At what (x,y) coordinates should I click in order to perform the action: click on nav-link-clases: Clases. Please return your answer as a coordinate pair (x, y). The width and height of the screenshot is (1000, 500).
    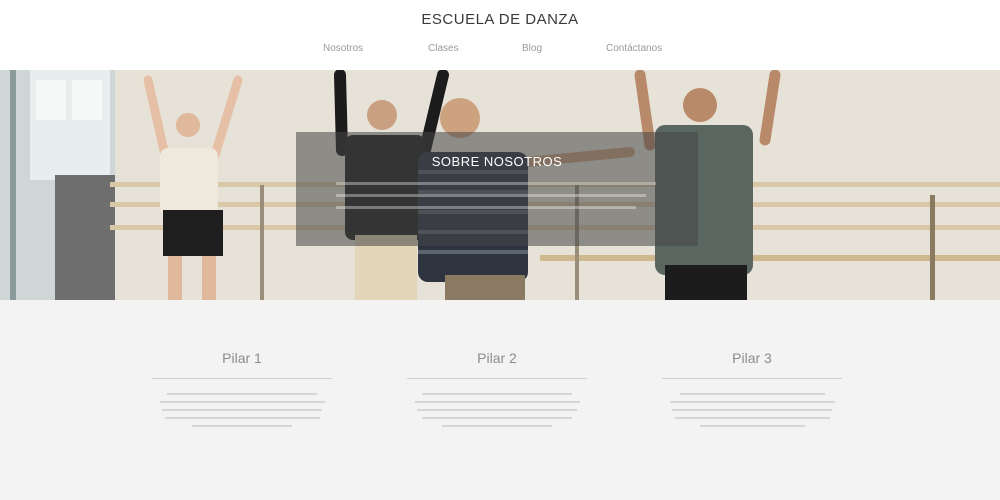
    Looking at the image, I should click on (443, 48).